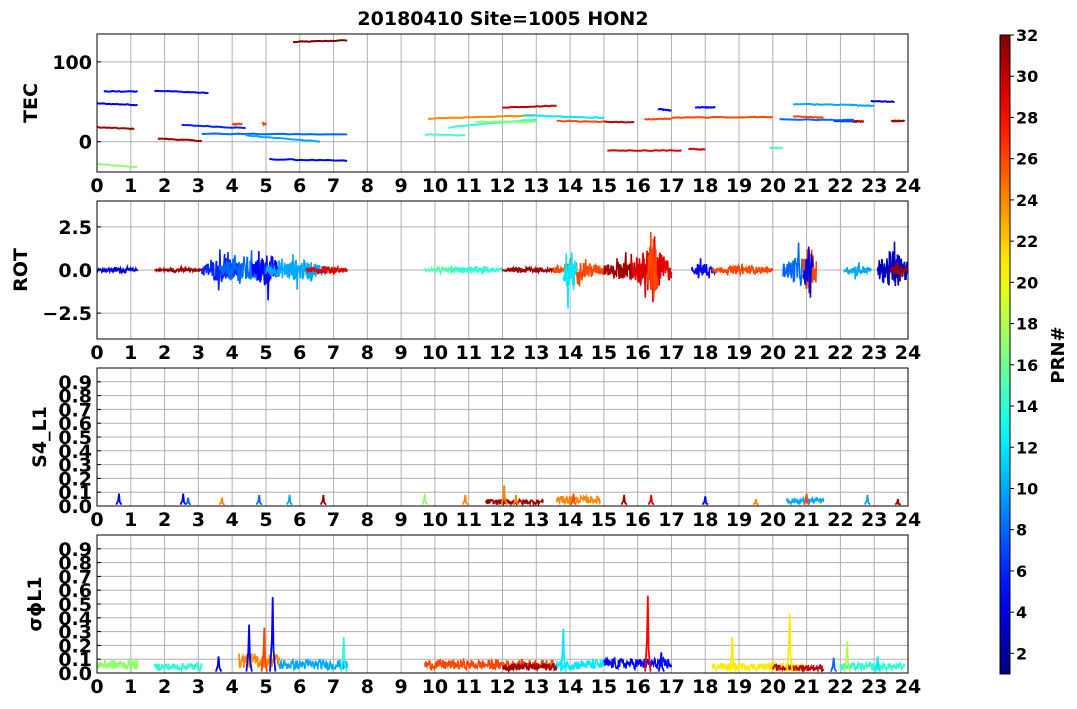  Describe the element at coordinates (31, 103) in the screenshot. I see `ylabel-tec: TEC` at that location.